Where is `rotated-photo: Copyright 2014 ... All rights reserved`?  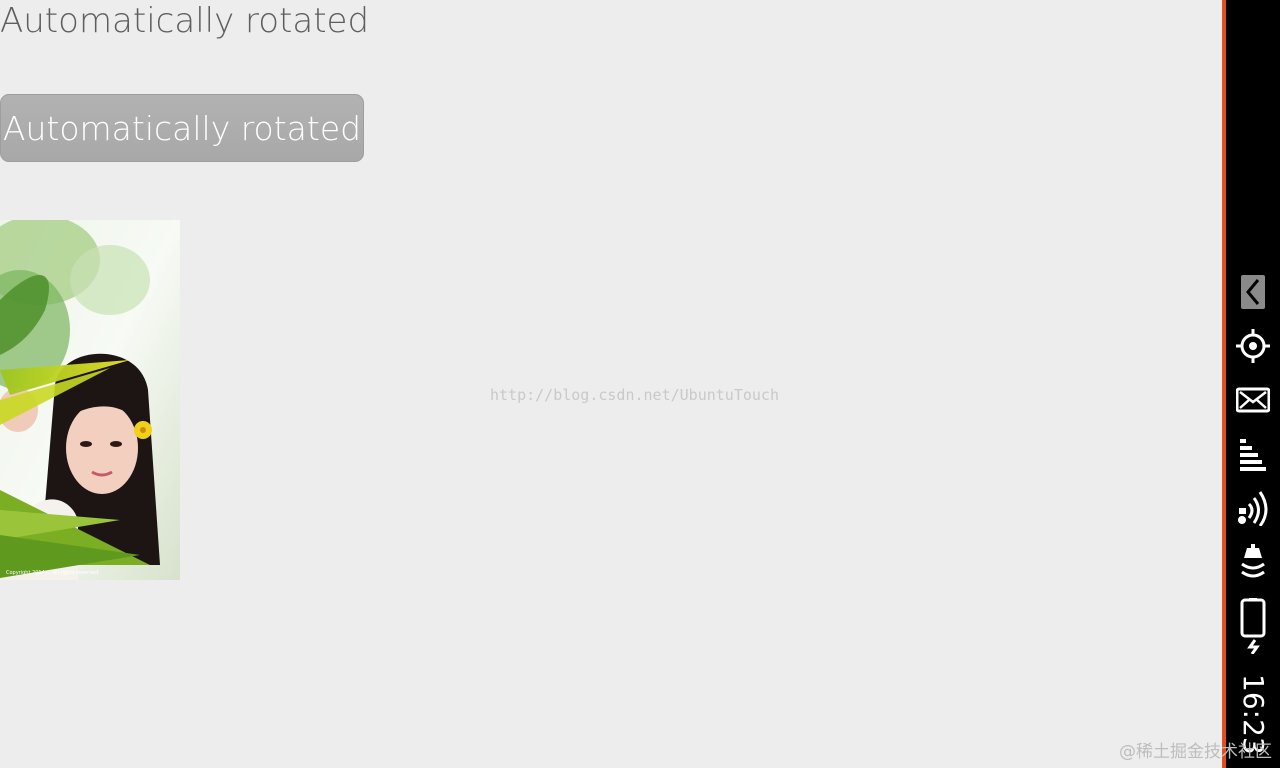
rotated-photo: Copyright 2014 ... All rights reserved is located at coordinates (90, 400).